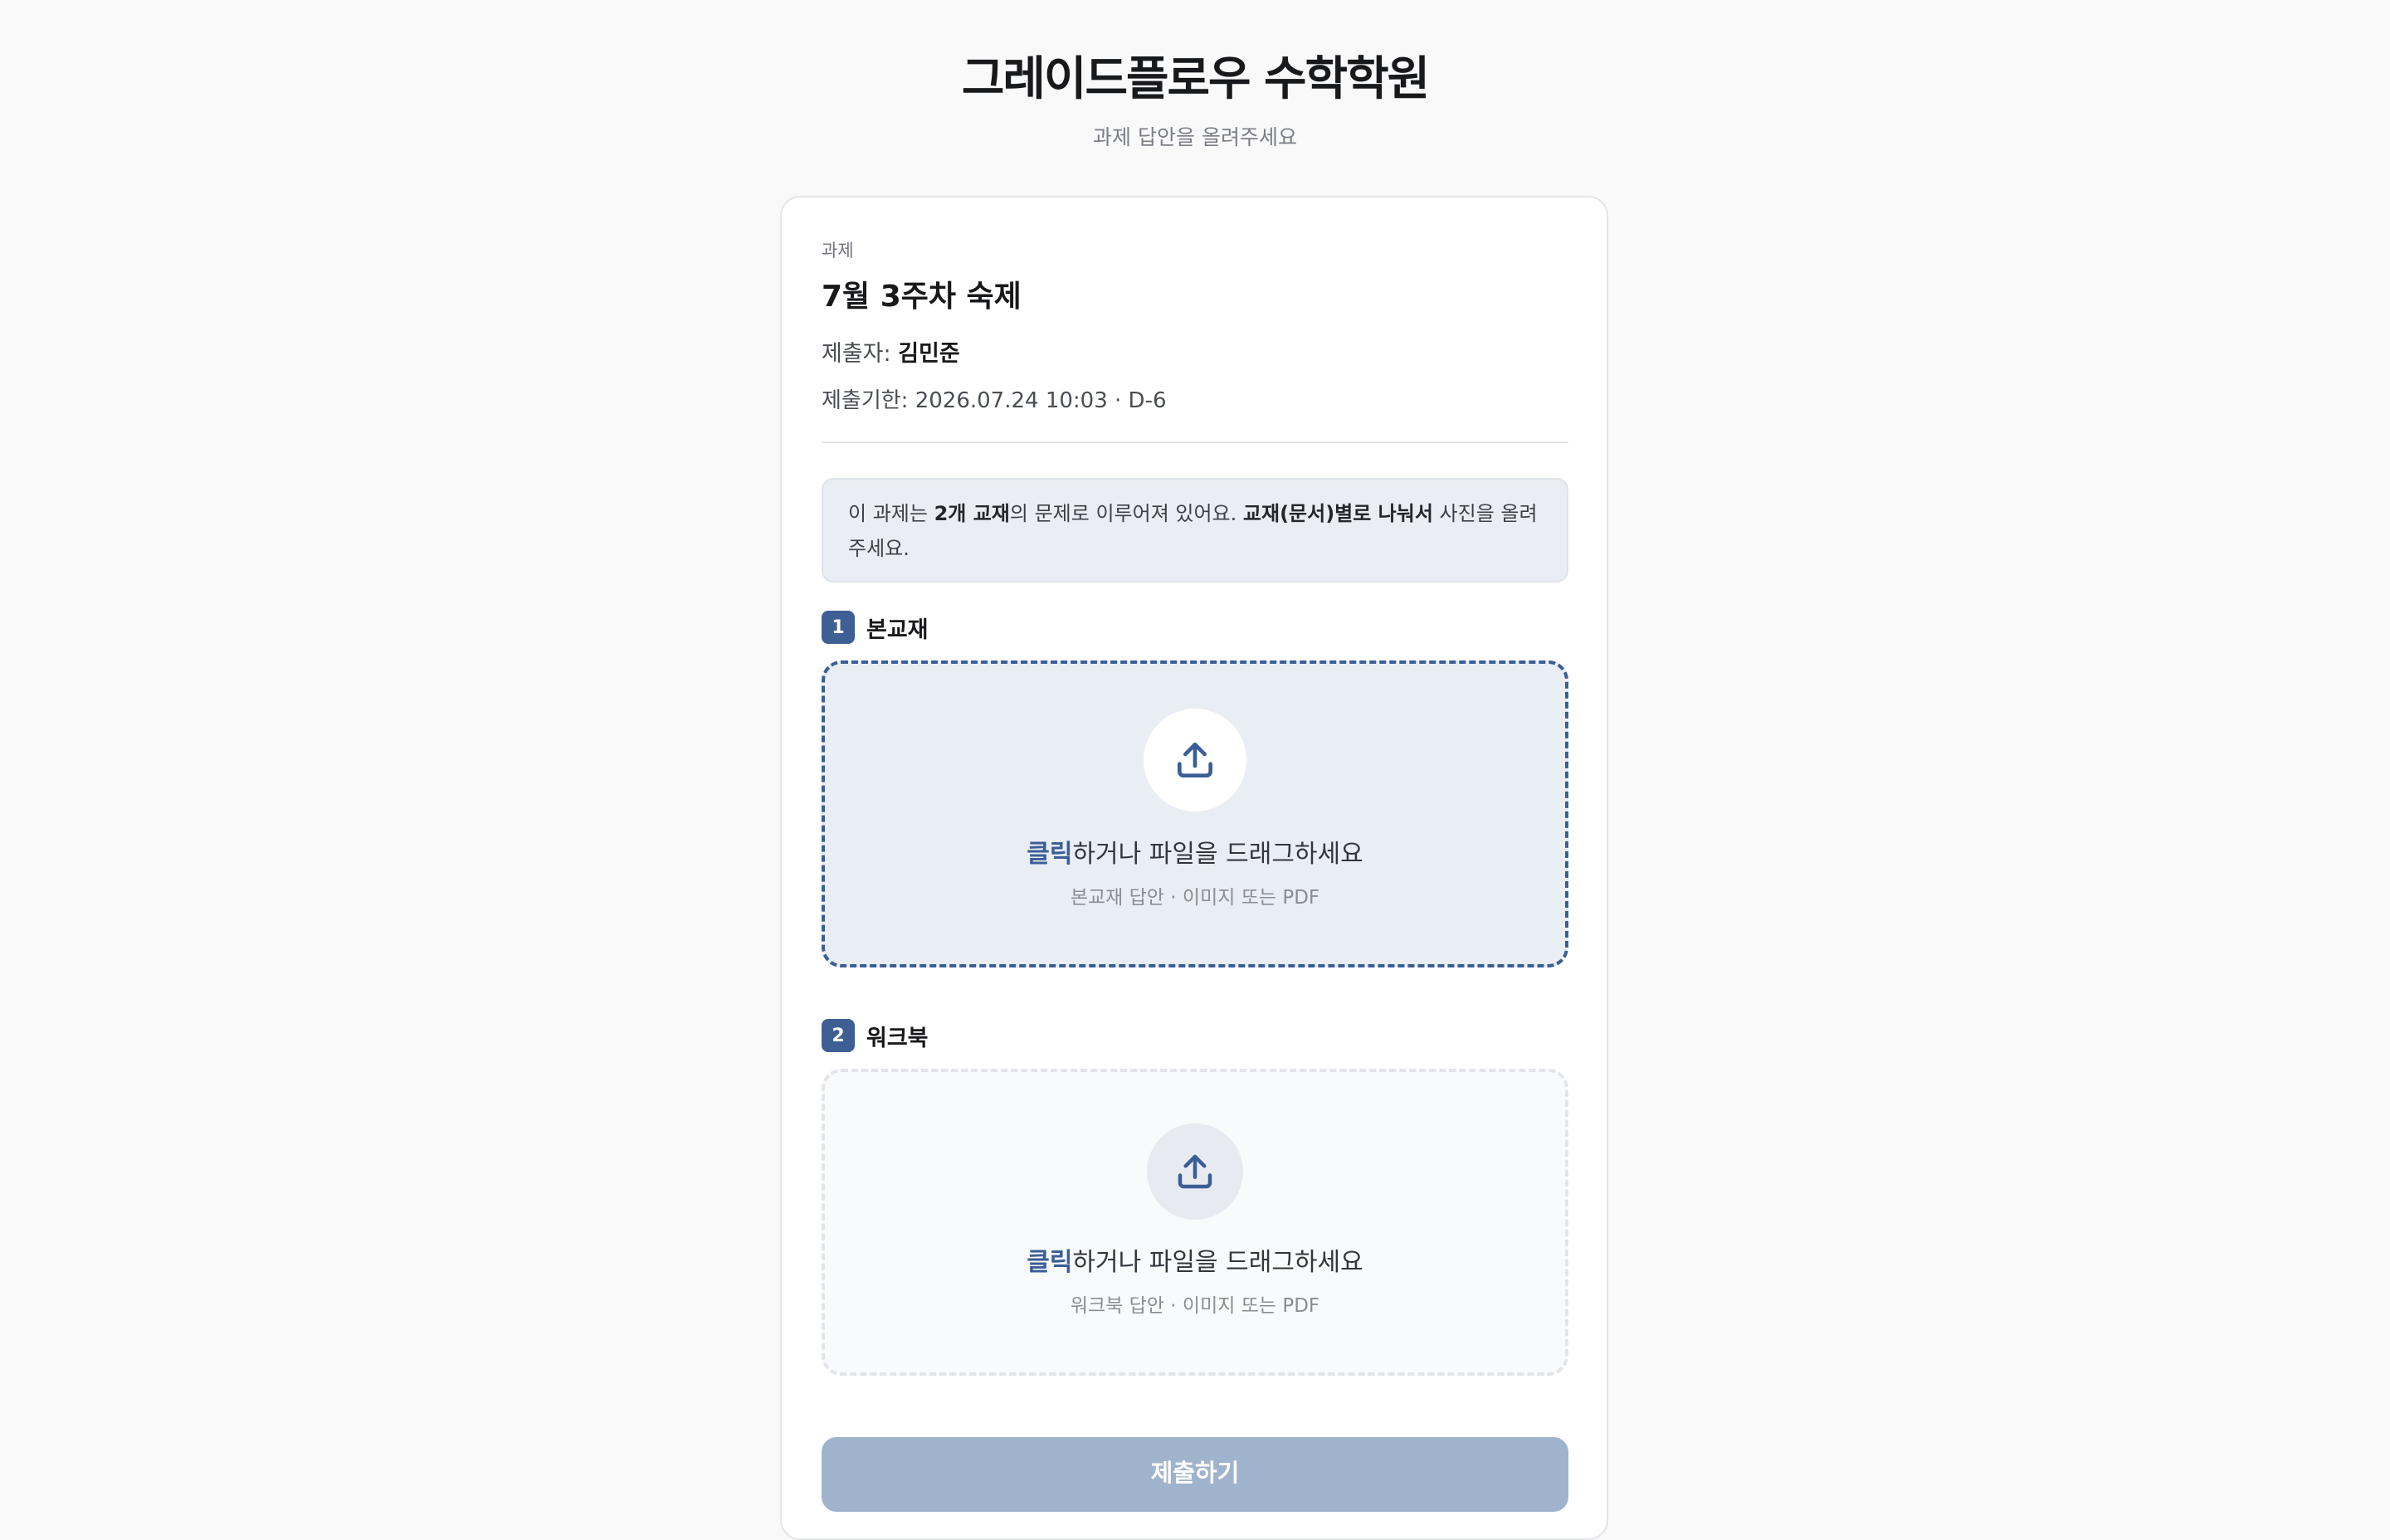 The image size is (2390, 1540). I want to click on page-title: 그레이드플로우 수학학원, so click(1195, 79).